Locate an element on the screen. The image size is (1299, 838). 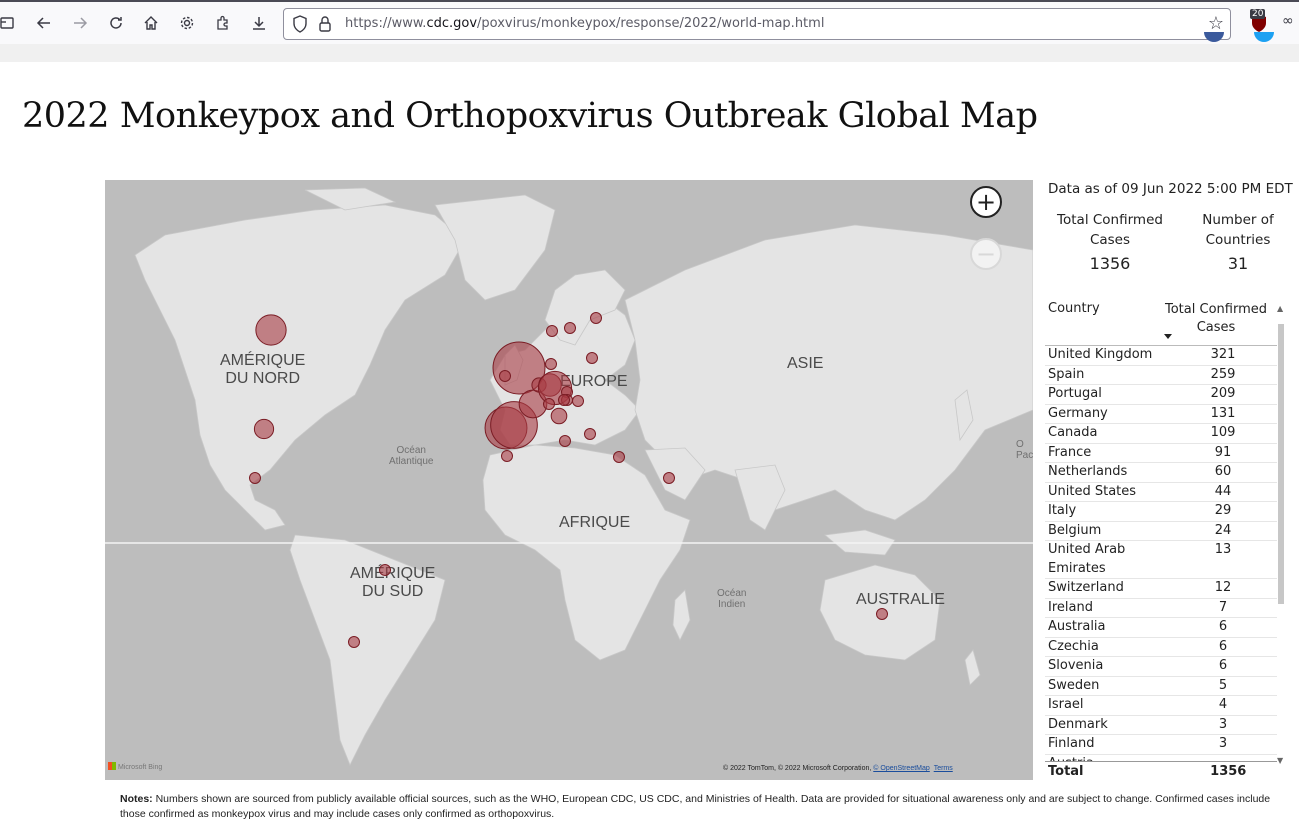
country-name: Finland is located at coordinates (1071, 743).